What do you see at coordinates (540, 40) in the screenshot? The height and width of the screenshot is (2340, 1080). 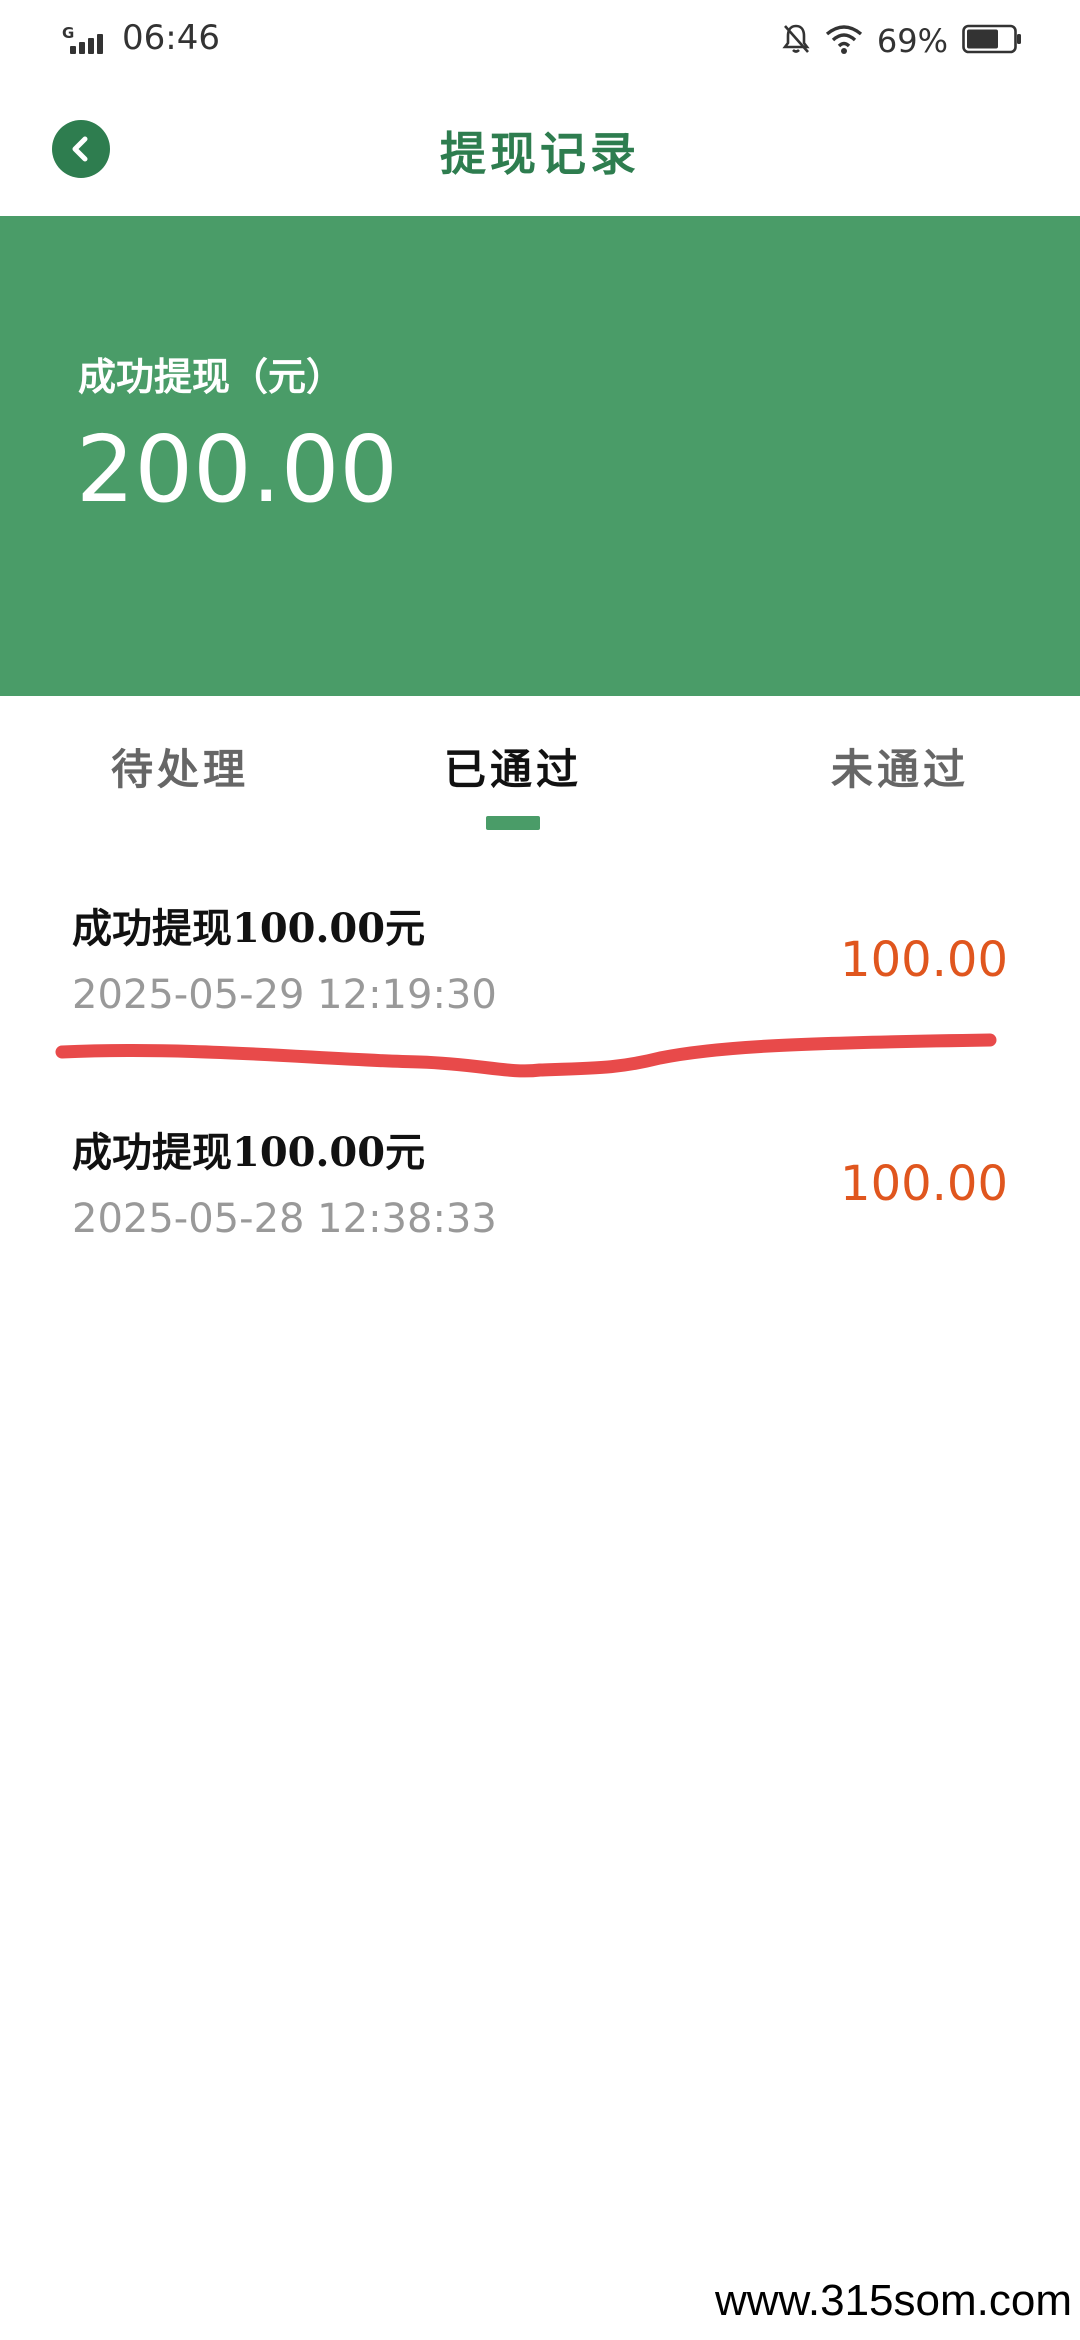 I see `status-bar: G 06:46 69%` at bounding box center [540, 40].